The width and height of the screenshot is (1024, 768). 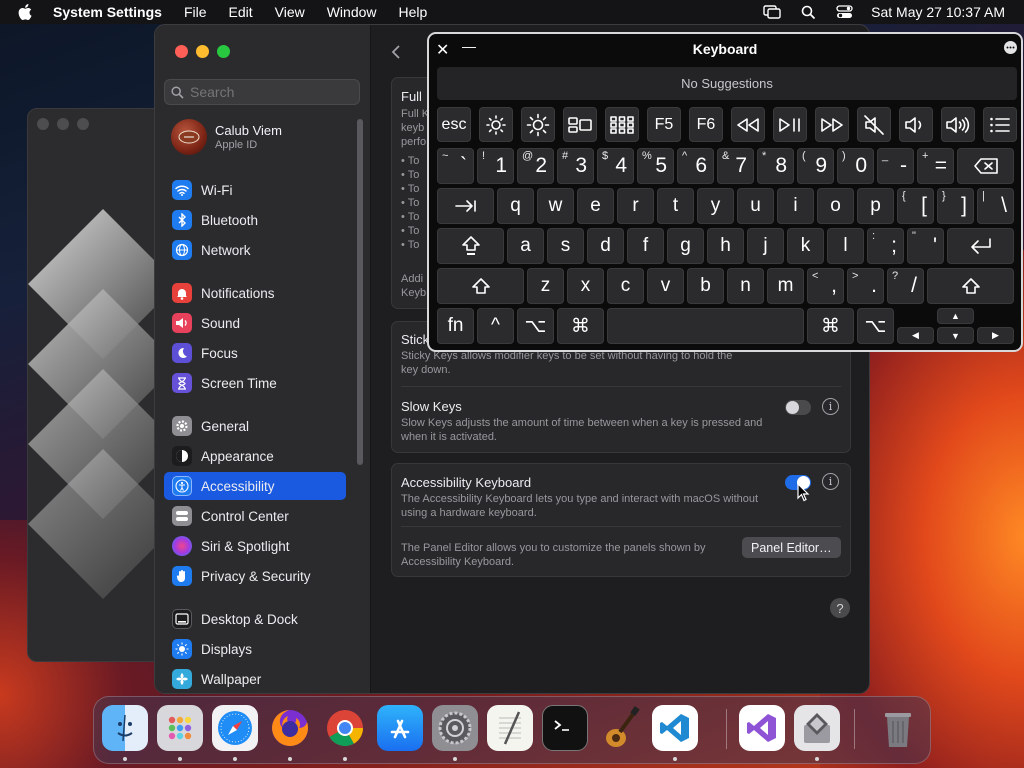 I want to click on key-d: d, so click(x=605, y=246).